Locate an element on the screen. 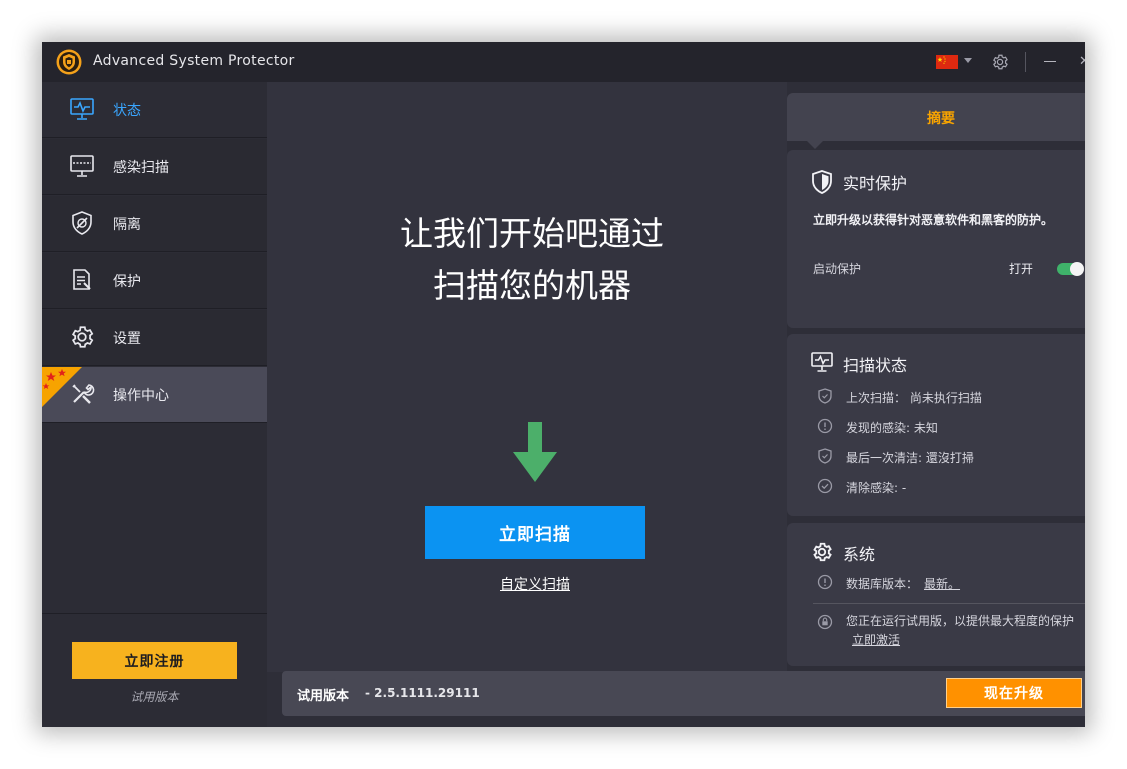  custom-scan-link: 自定义扫描 is located at coordinates (535, 584).